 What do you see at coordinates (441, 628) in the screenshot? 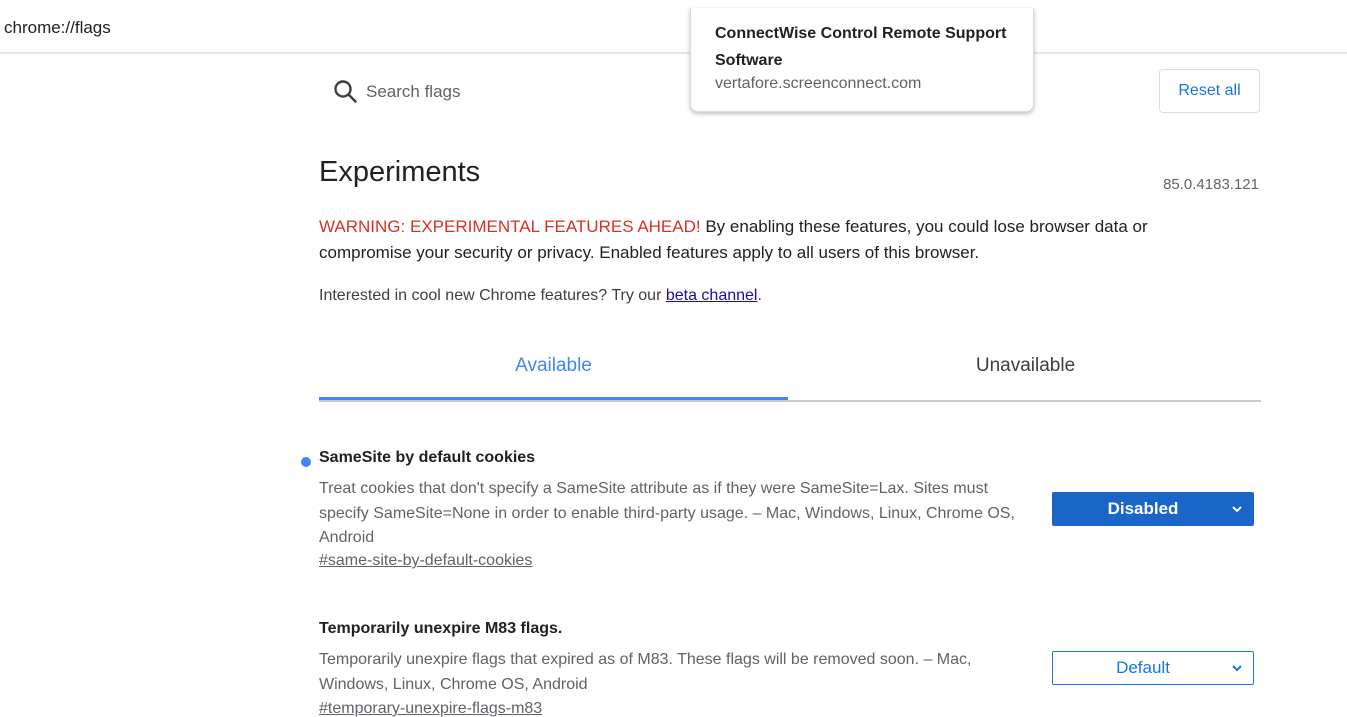
I see `experiment-name: Temporarily unexpire M83 flags.` at bounding box center [441, 628].